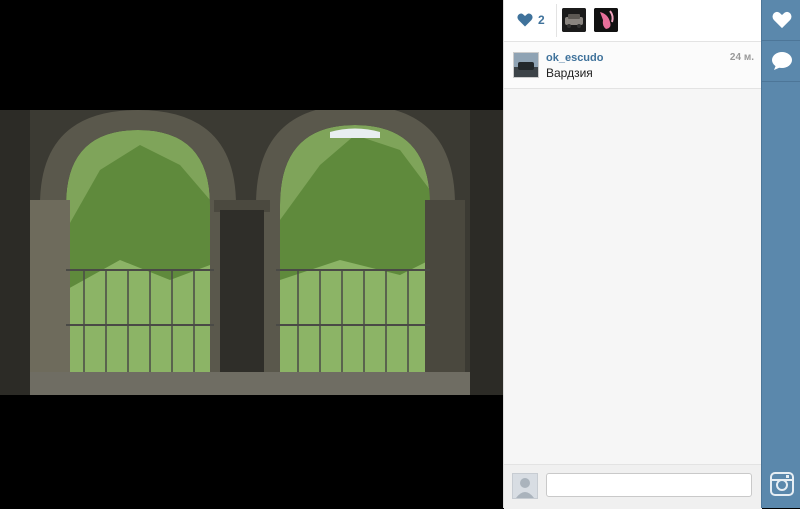 The width and height of the screenshot is (800, 509). Describe the element at coordinates (569, 73) in the screenshot. I see `comment-text: Вардзия` at that location.